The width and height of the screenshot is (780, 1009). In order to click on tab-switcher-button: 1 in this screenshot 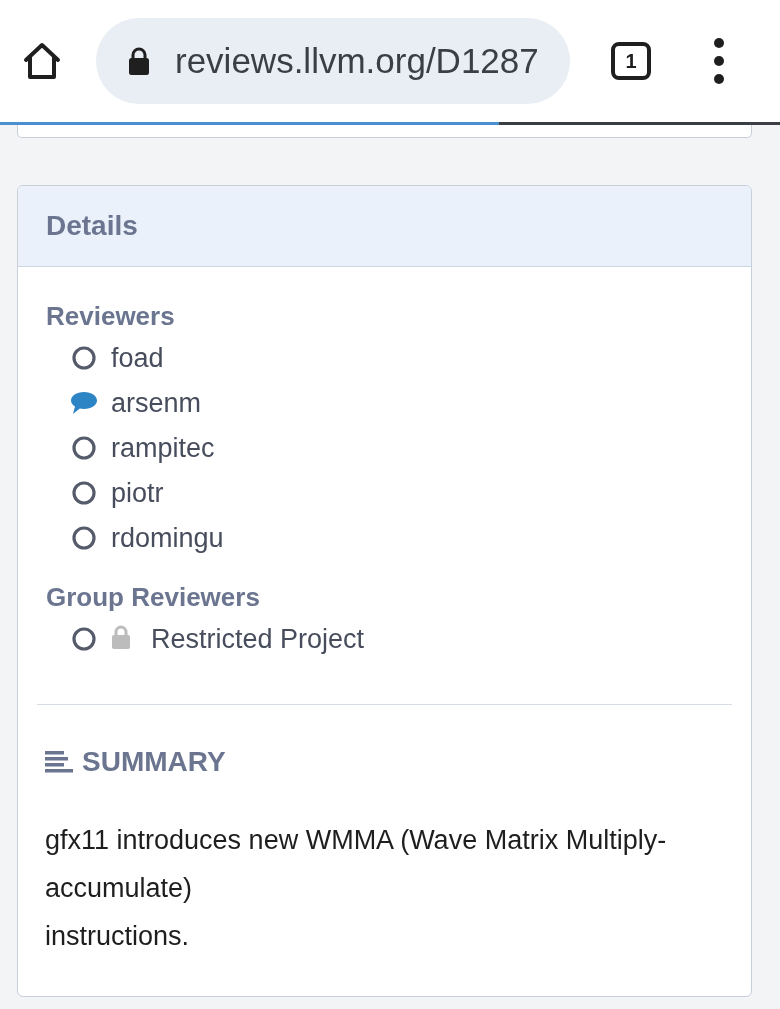, I will do `click(631, 61)`.